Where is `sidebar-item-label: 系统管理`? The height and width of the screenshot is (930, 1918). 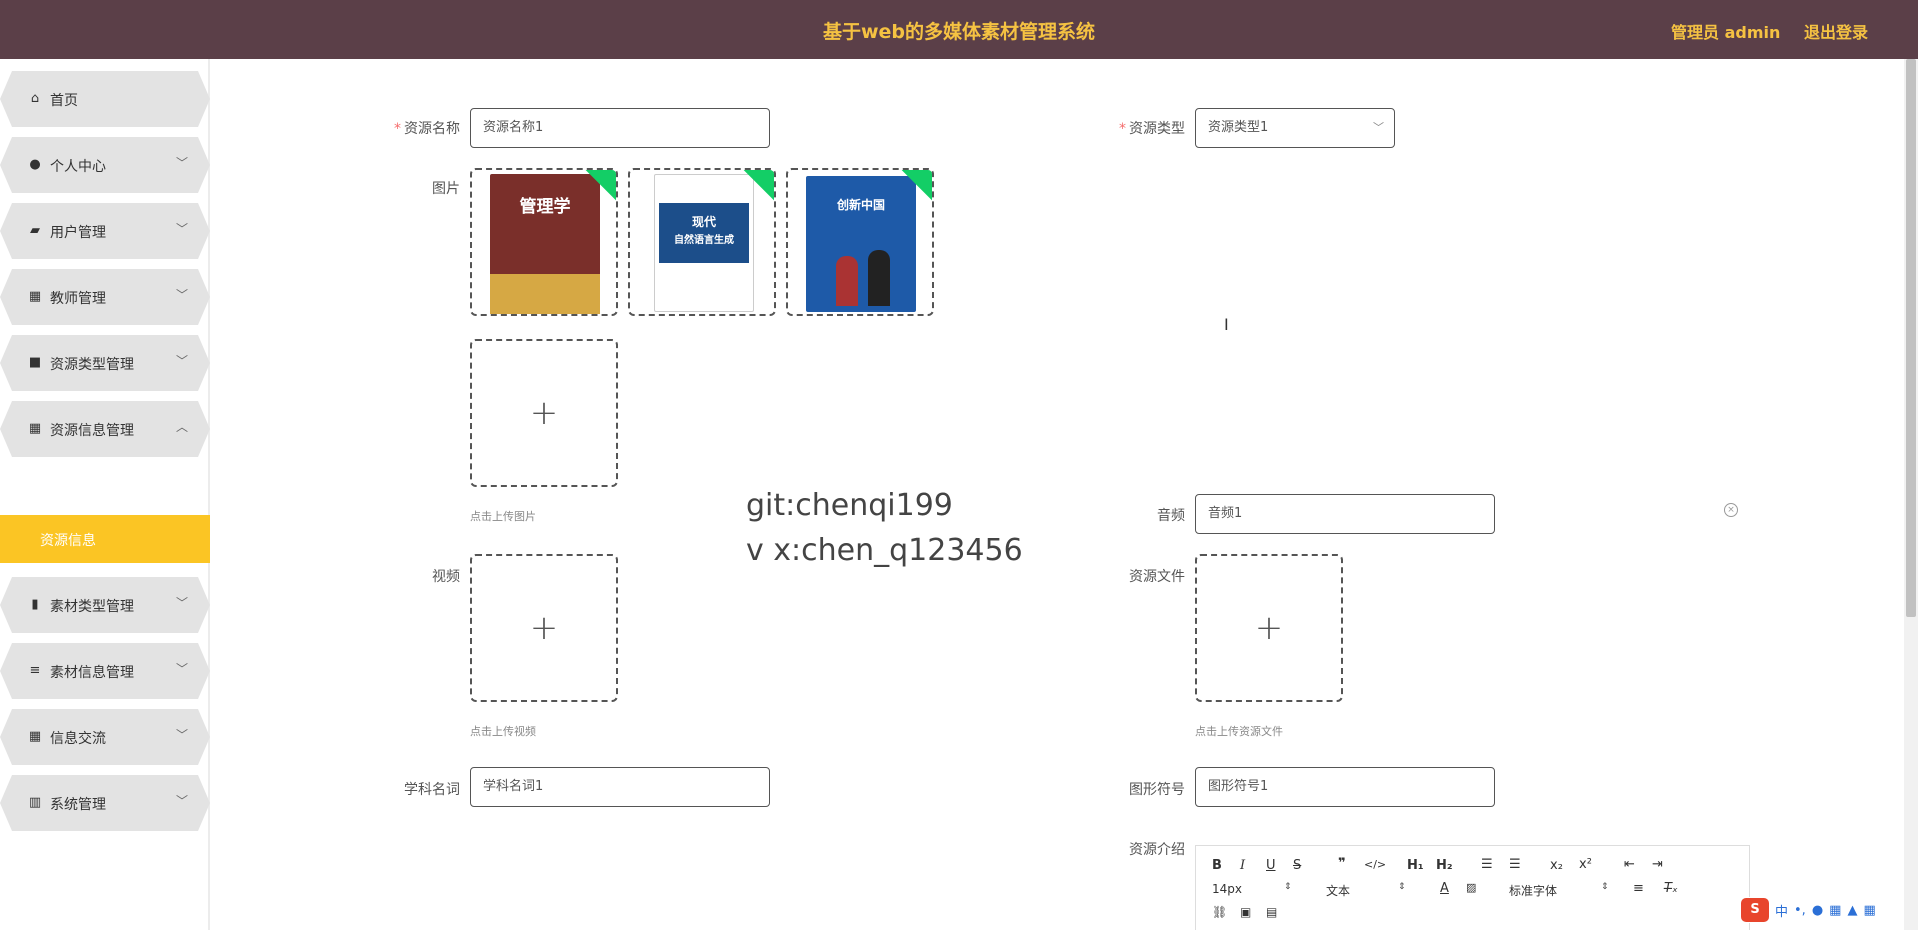 sidebar-item-label: 系统管理 is located at coordinates (78, 805).